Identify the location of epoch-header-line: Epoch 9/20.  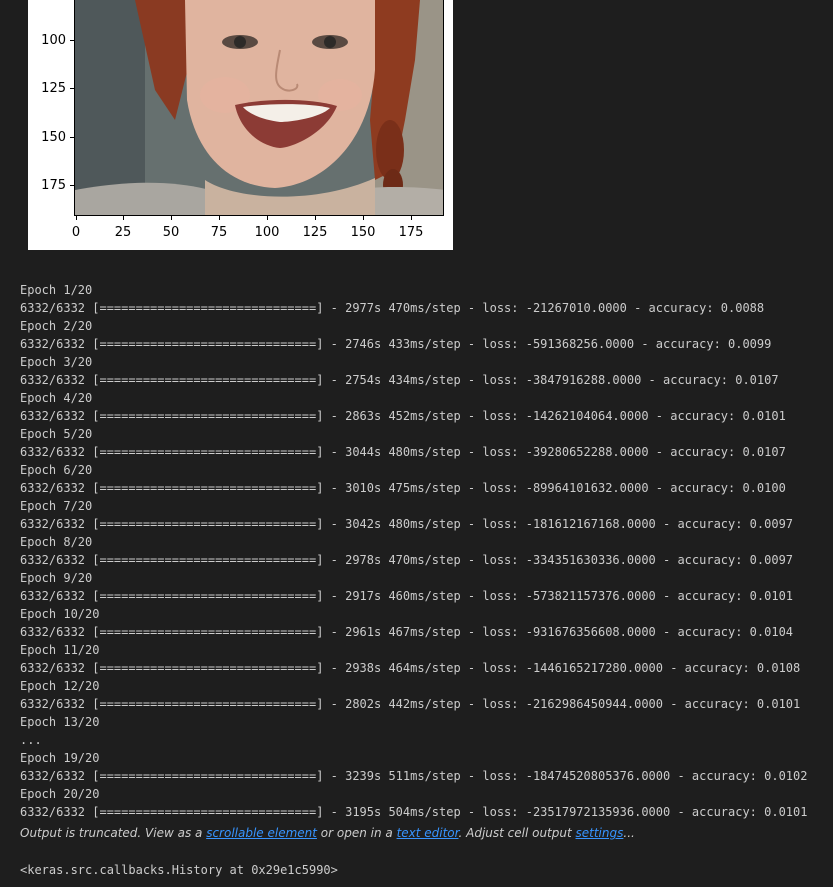
(56, 578).